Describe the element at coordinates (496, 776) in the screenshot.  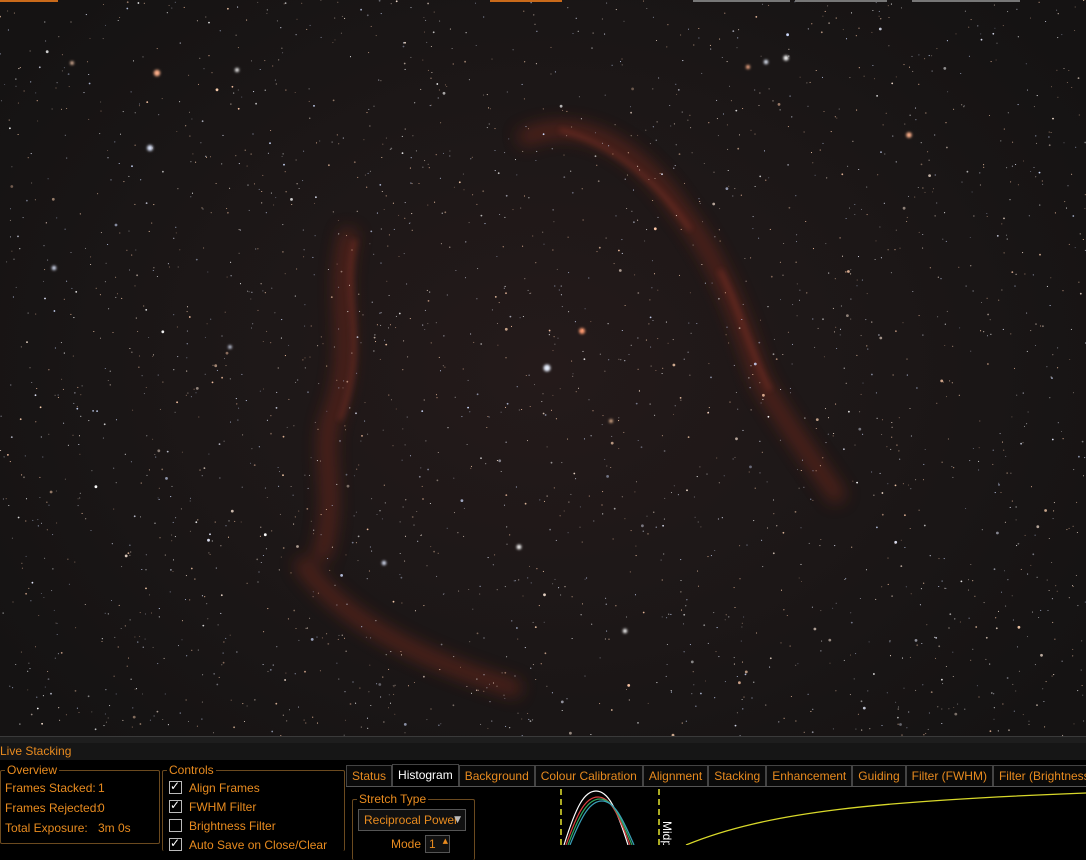
I see `tab-background: Background` at that location.